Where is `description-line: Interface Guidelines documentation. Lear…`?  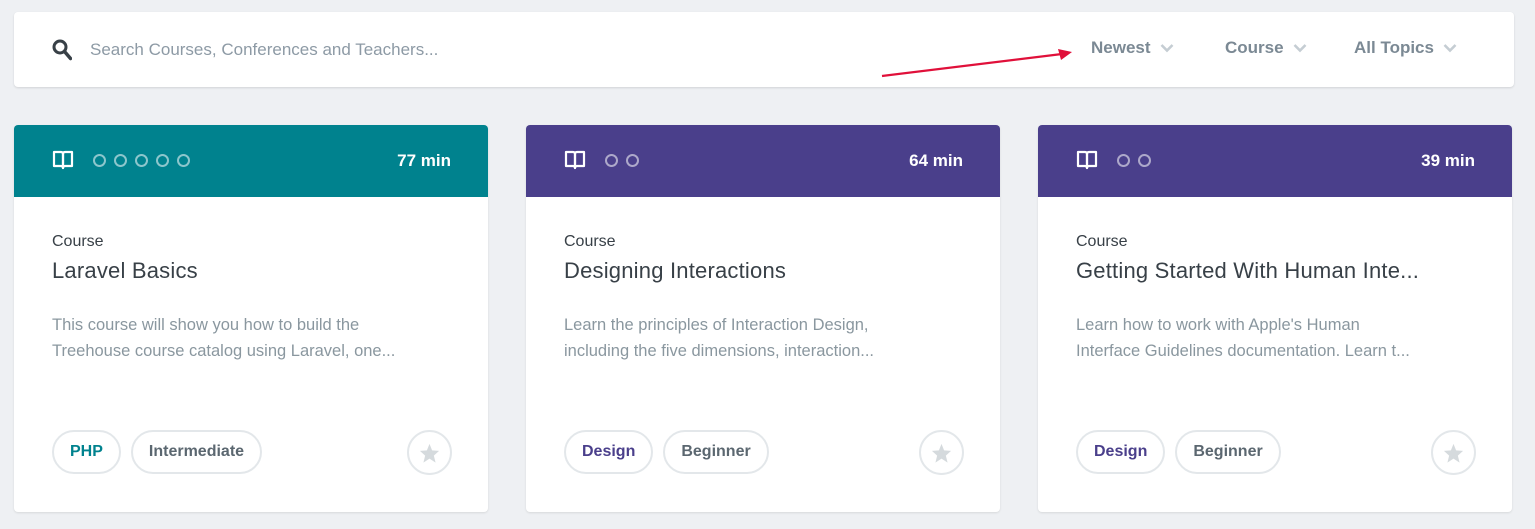 description-line: Interface Guidelines documentation. Lear… is located at coordinates (1243, 351).